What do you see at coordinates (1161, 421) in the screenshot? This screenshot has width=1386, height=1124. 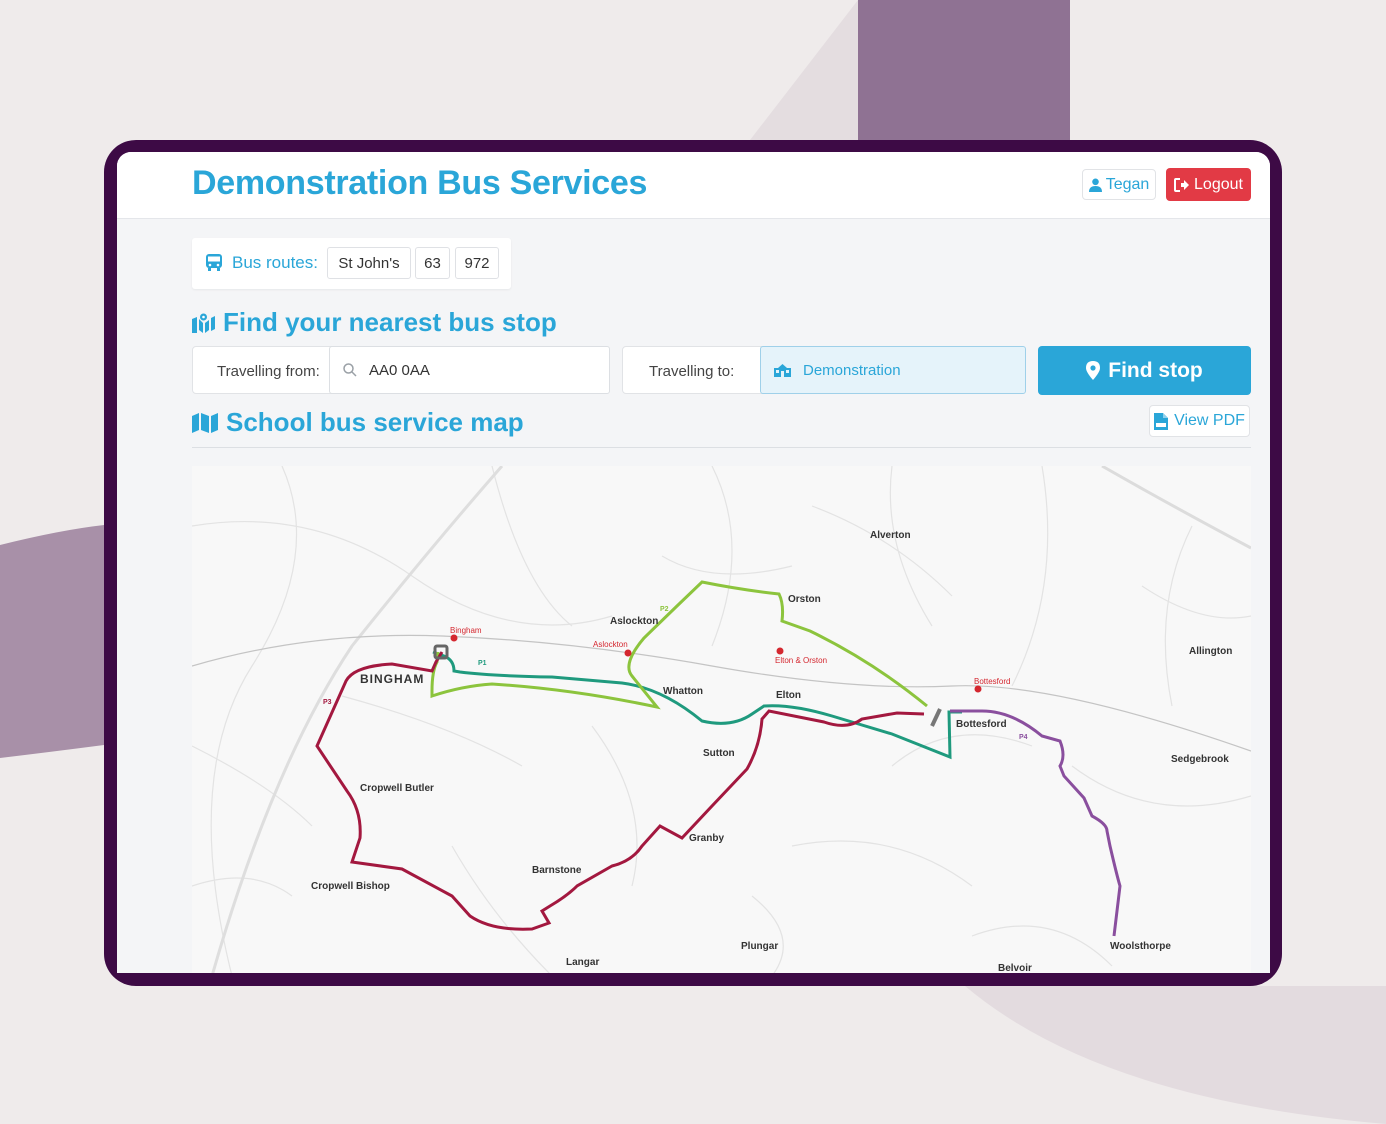 I see `pdf-file-icon` at bounding box center [1161, 421].